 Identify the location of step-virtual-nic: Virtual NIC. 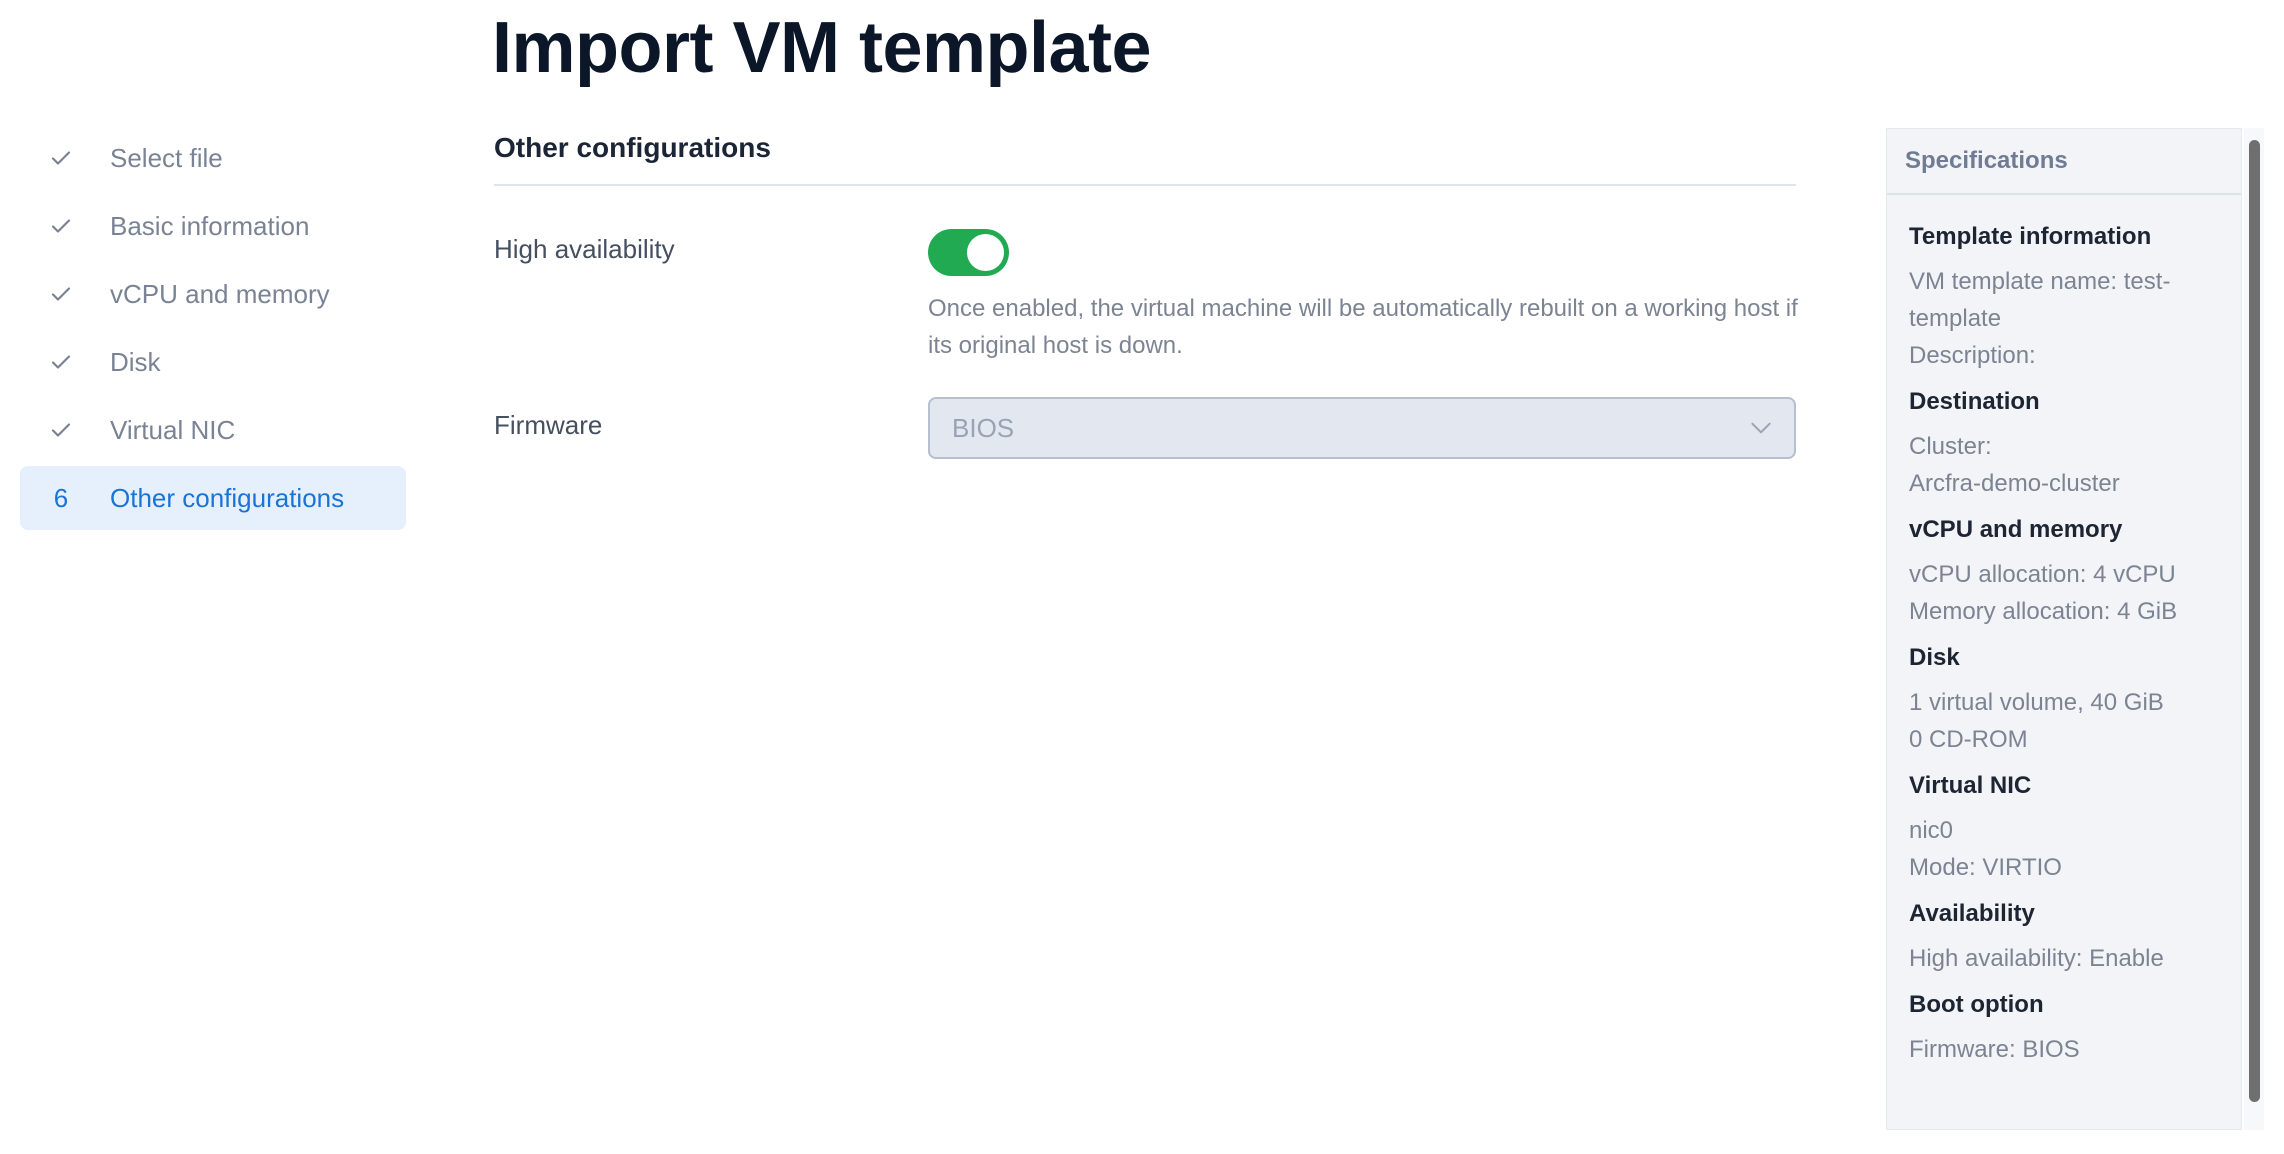
(213, 430).